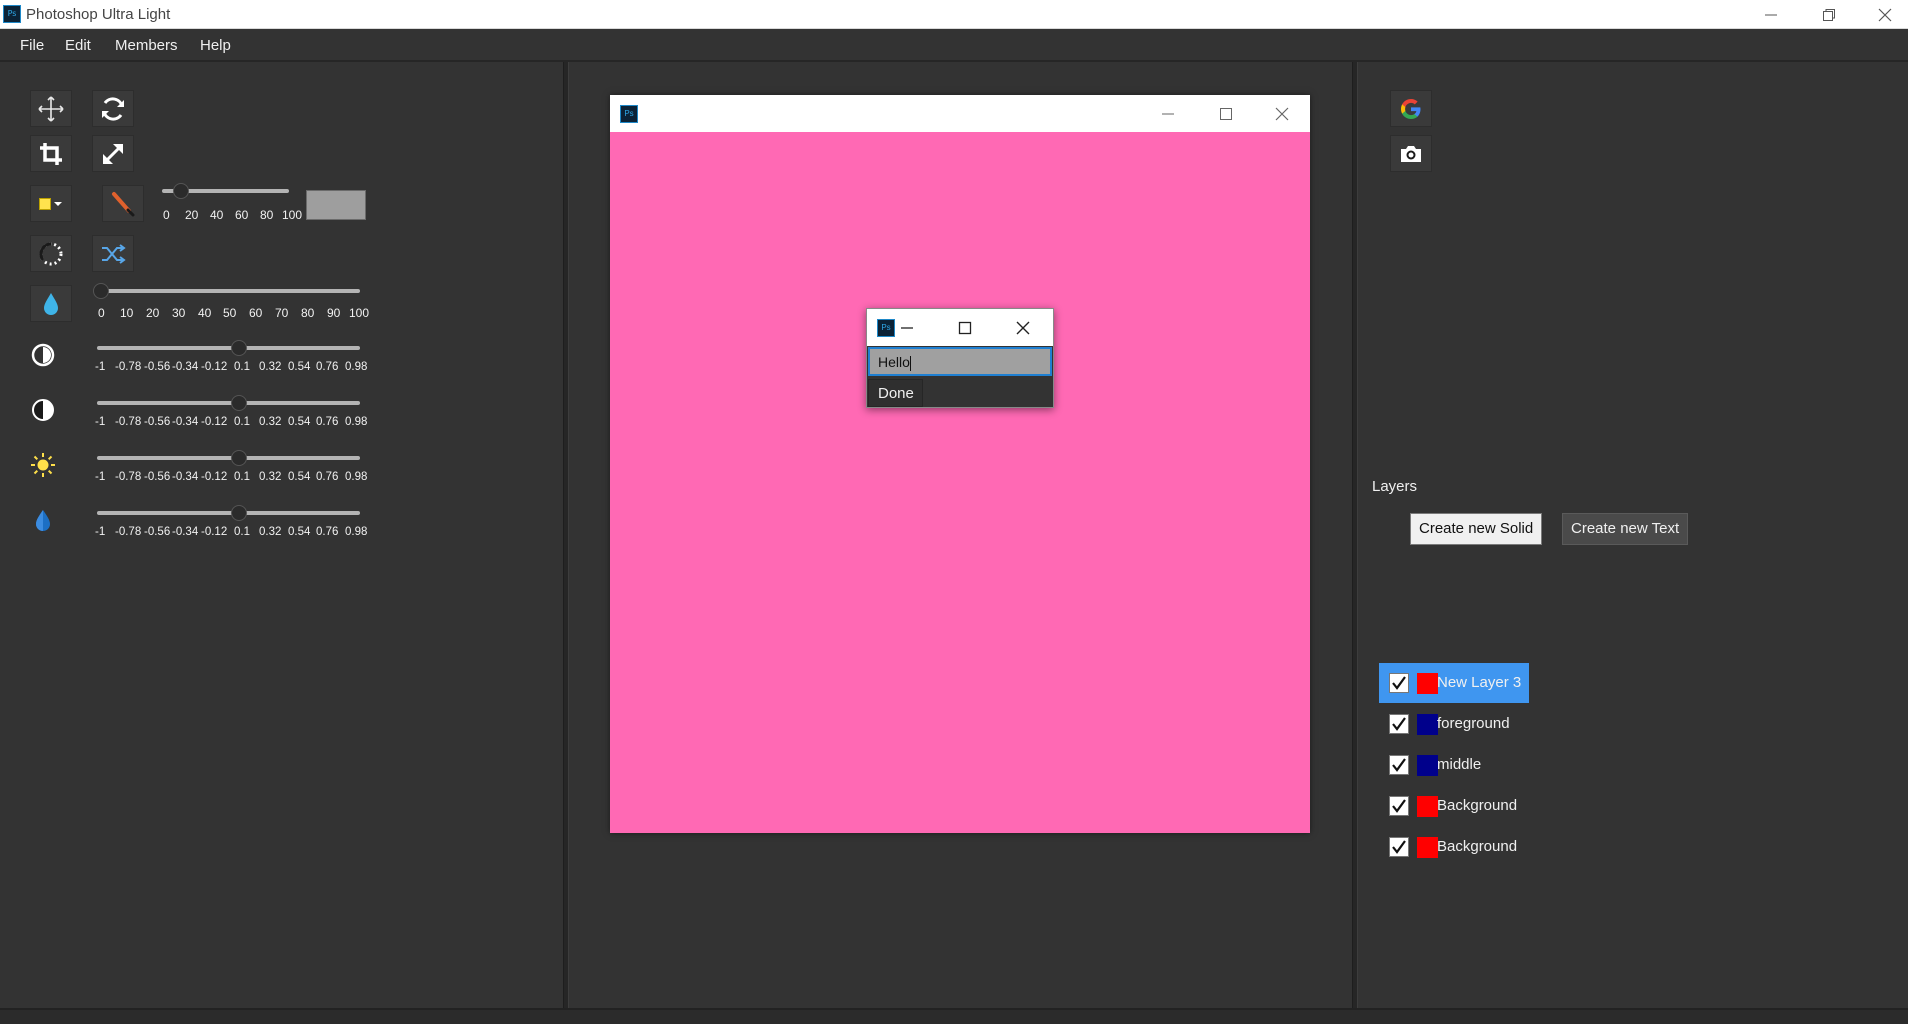 The height and width of the screenshot is (1024, 1908). Describe the element at coordinates (1476, 529) in the screenshot. I see `create-new-solid-button: Create new Solid` at that location.